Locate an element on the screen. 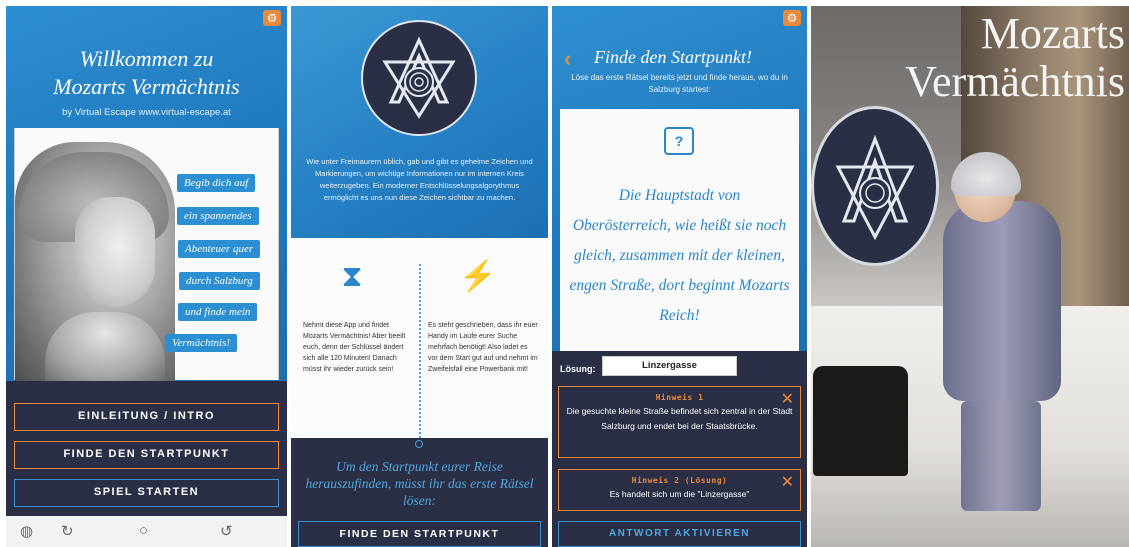 This screenshot has height=547, width=1129. timeline-end-dot is located at coordinates (419, 444).